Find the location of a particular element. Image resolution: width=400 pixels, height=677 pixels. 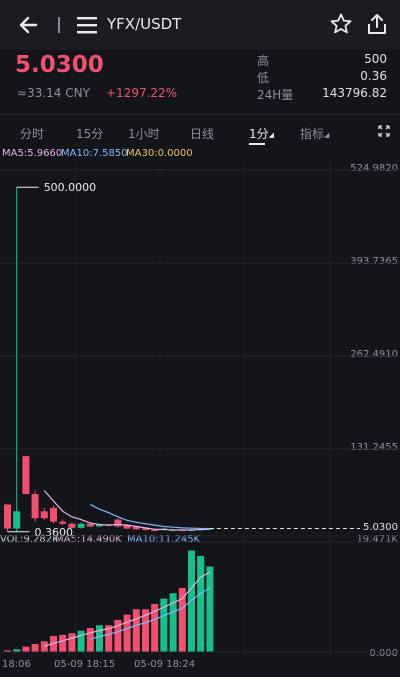

hamburger-icon is located at coordinates (87, 25).